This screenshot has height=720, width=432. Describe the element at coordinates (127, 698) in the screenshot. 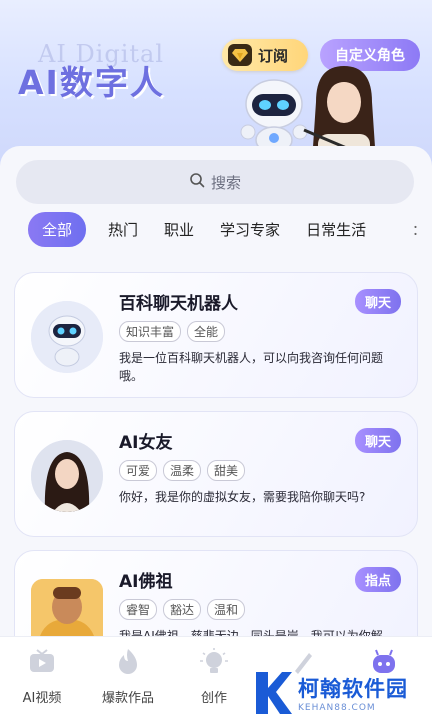

I see `nav-label: 爆款作品` at that location.